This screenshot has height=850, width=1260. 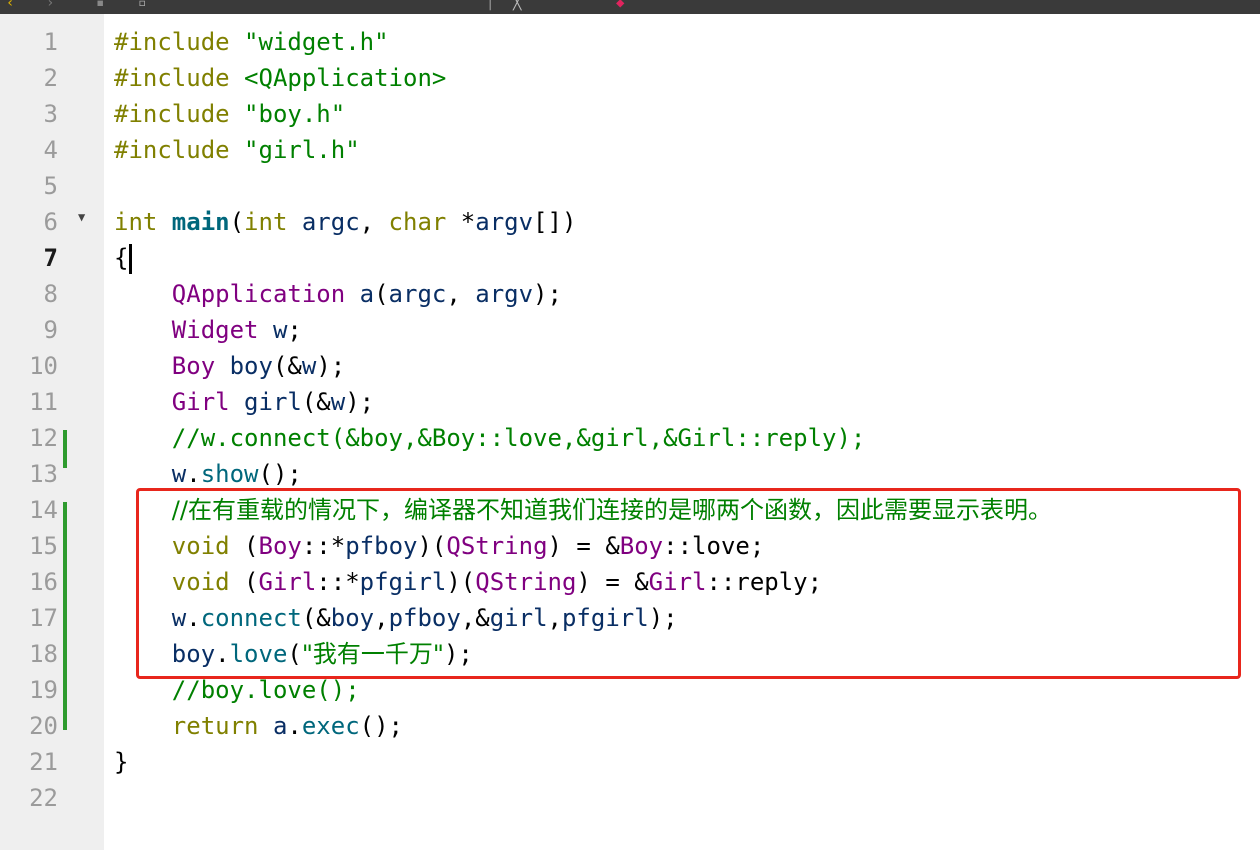 What do you see at coordinates (29, 618) in the screenshot?
I see `line-number: 17` at bounding box center [29, 618].